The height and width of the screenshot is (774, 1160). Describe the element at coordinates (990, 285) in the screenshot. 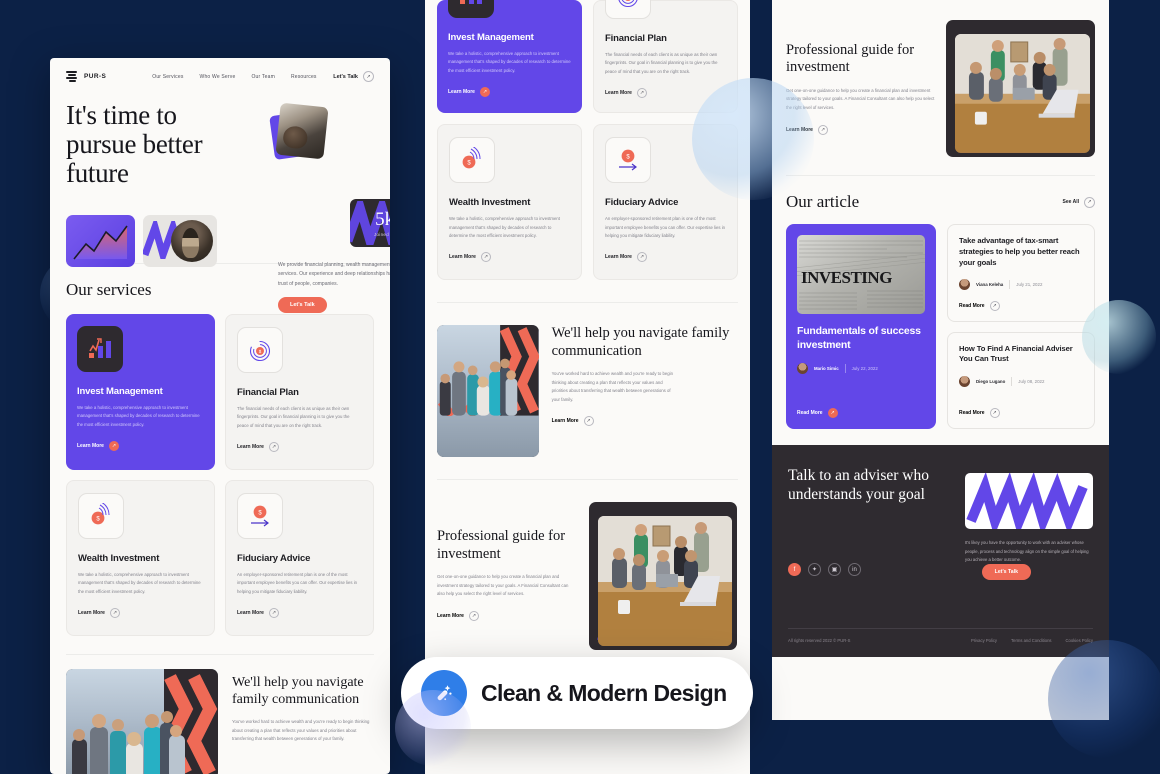

I see `article-author: Viana Keleha` at that location.